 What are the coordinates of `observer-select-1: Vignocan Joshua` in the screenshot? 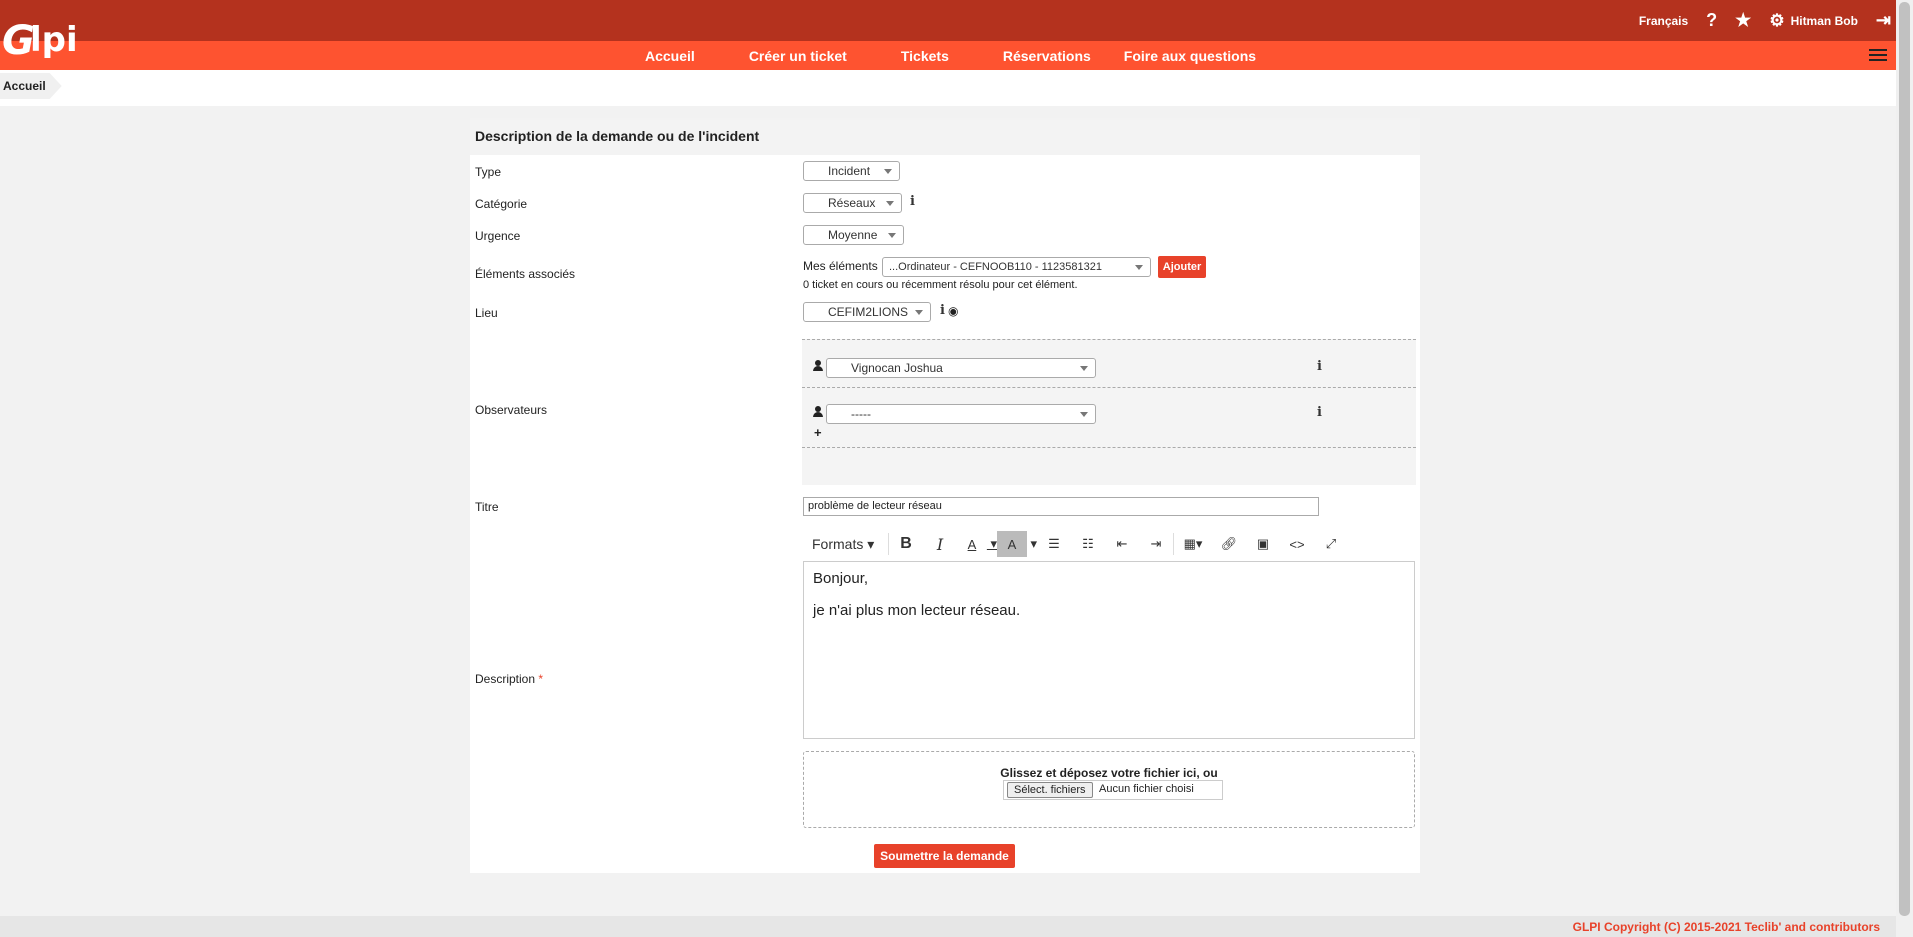 It's located at (961, 368).